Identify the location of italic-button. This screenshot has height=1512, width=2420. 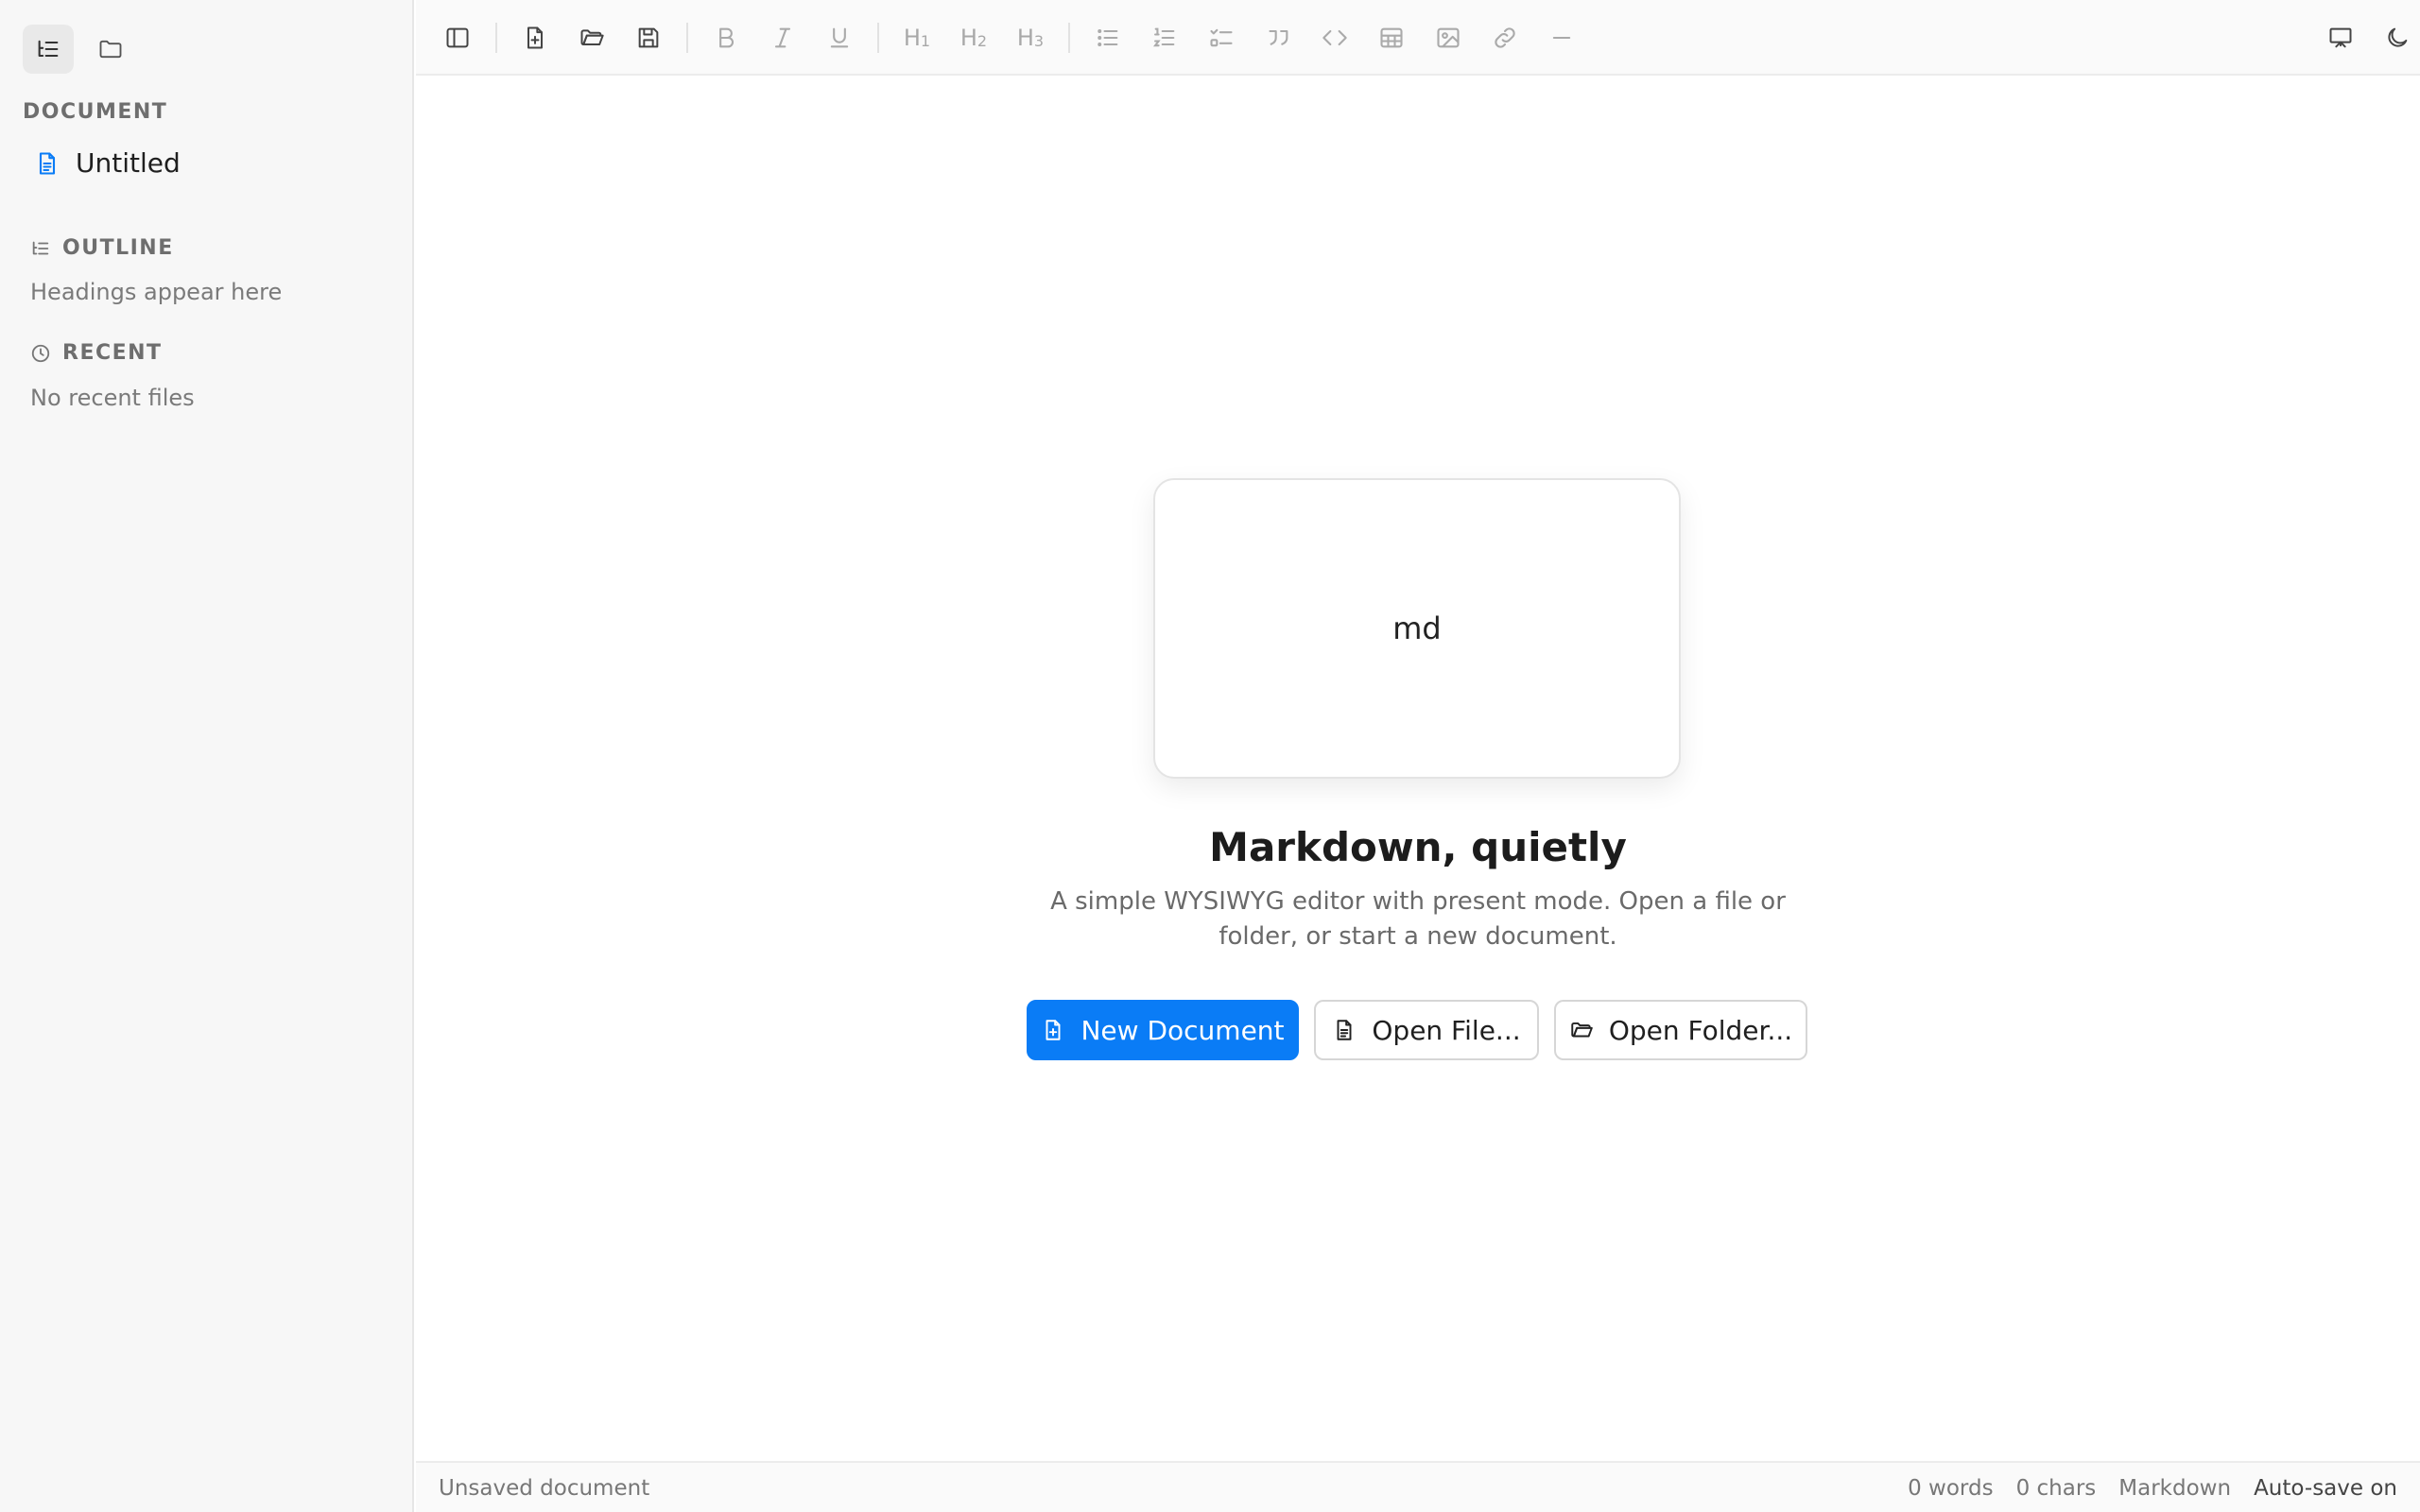
(783, 38).